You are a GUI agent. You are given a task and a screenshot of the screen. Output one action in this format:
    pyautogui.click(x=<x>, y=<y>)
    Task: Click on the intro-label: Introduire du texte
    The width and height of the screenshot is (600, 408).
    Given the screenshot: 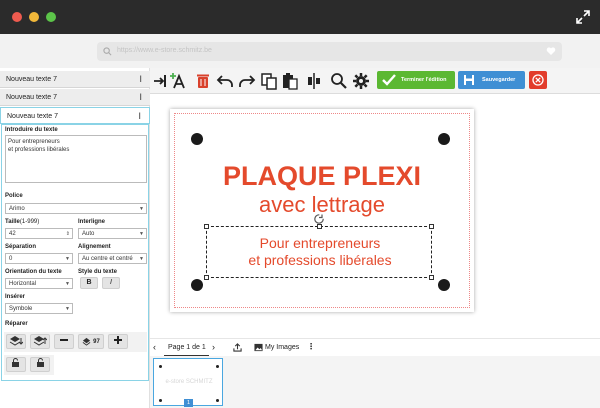 What is the action you would take?
    pyautogui.click(x=31, y=130)
    